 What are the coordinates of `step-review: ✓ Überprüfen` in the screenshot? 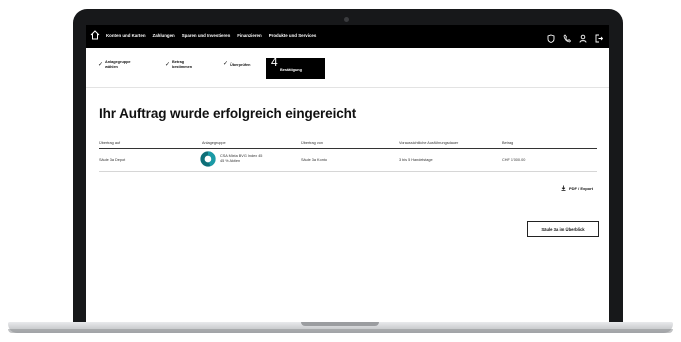 It's located at (237, 64).